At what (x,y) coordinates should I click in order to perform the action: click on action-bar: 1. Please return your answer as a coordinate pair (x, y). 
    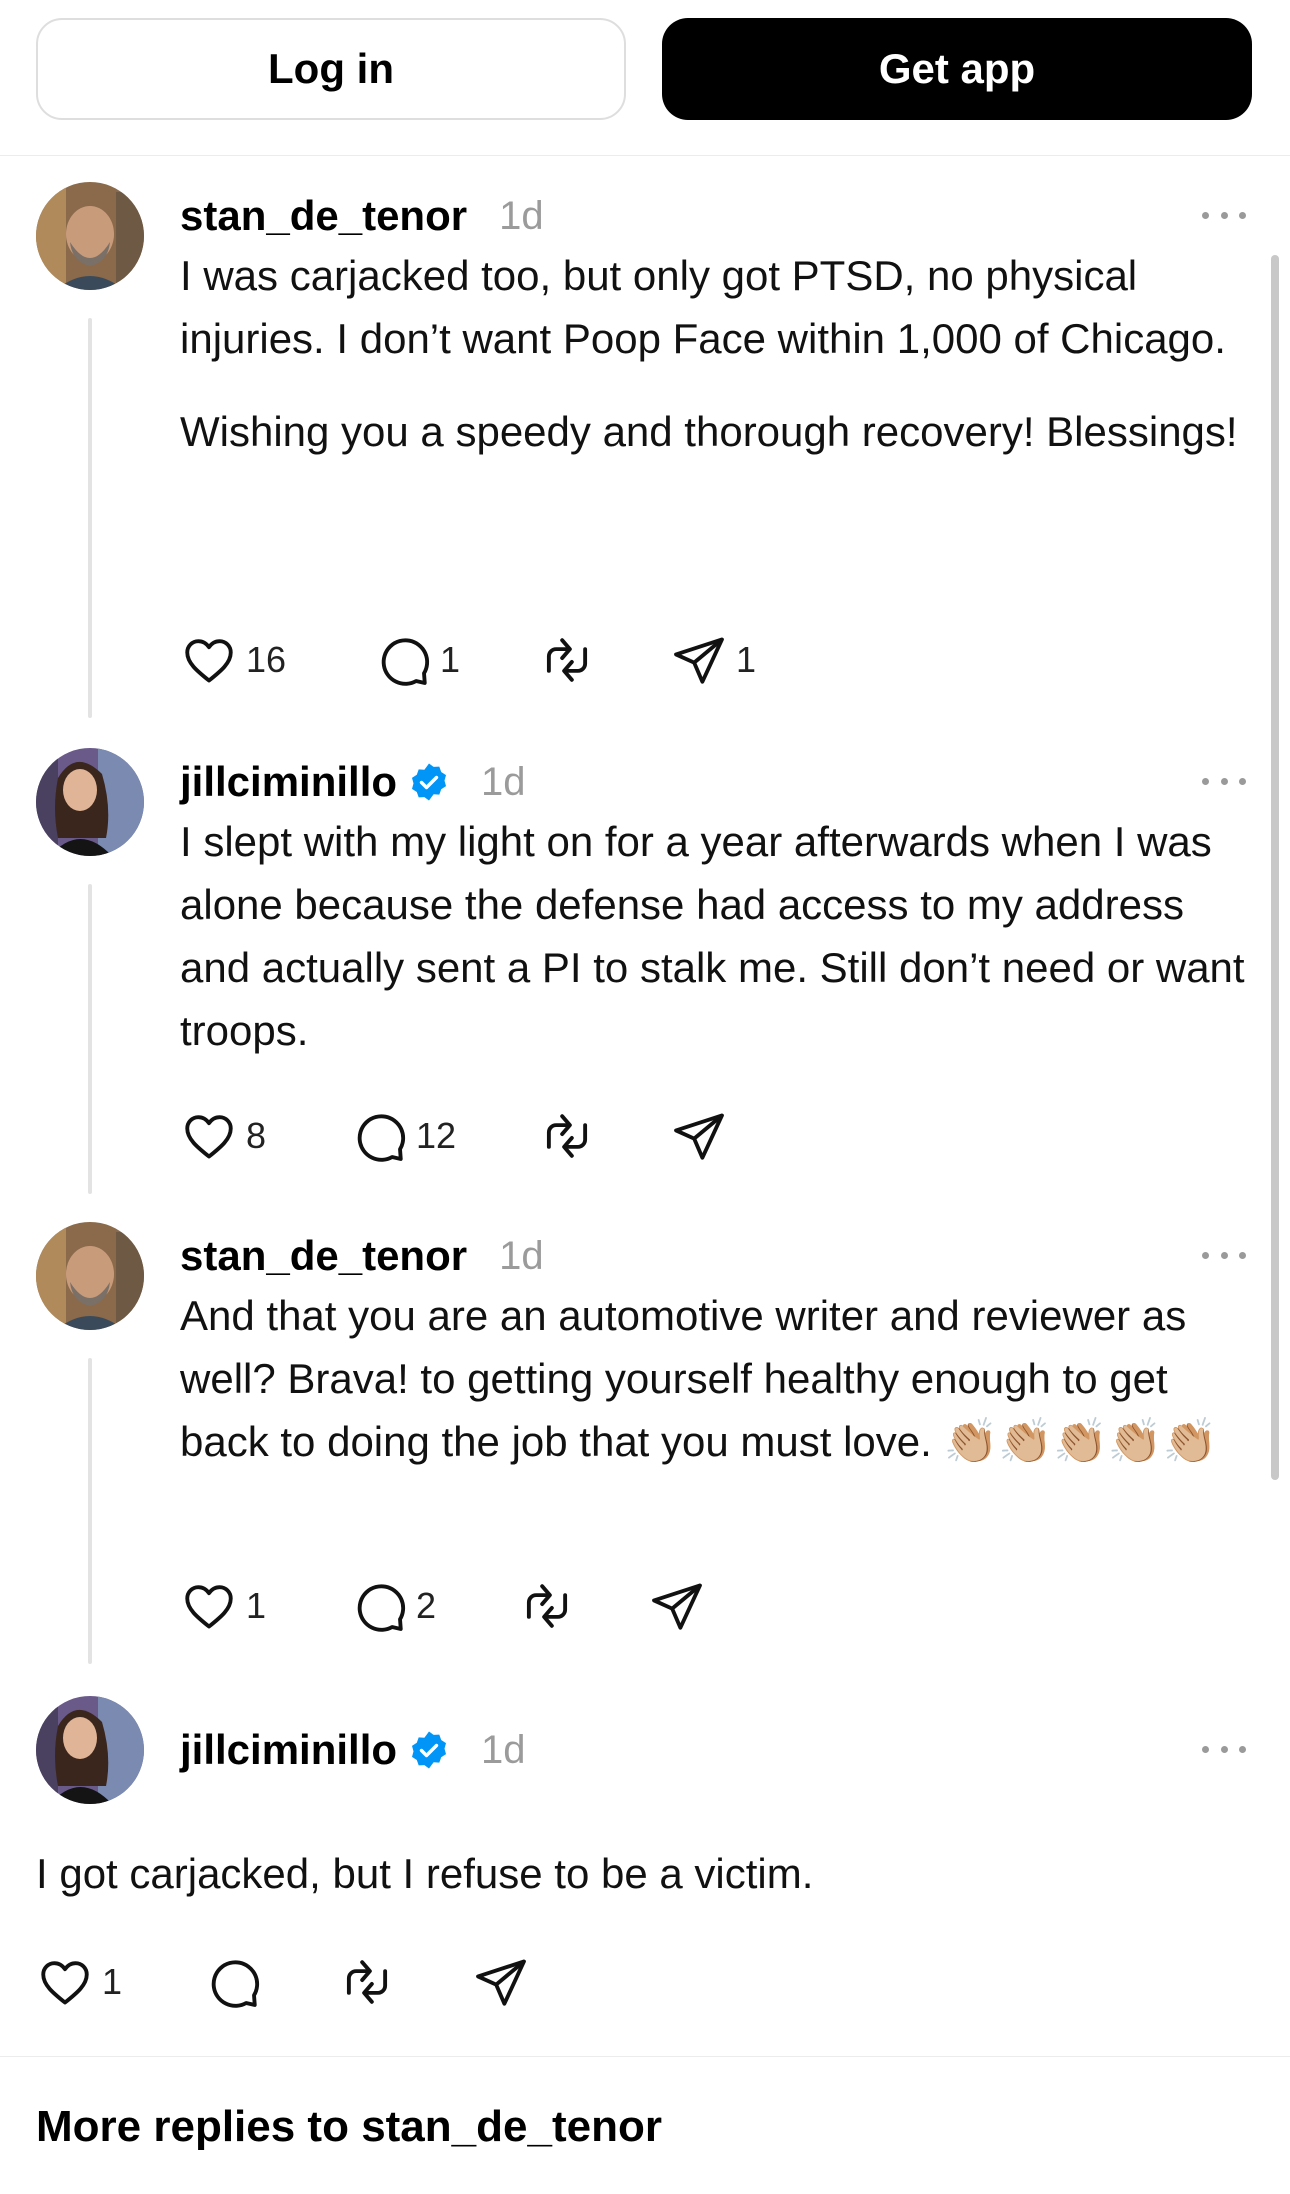
    Looking at the image, I should click on (283, 1982).